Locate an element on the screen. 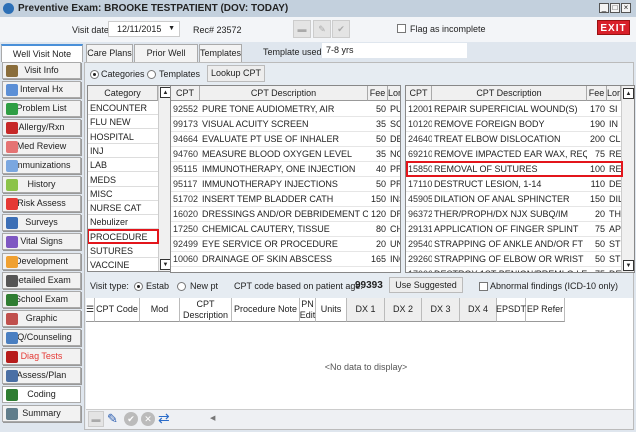 Image resolution: width=636 pixels, height=432 pixels. tab-templates: Templates is located at coordinates (220, 53).